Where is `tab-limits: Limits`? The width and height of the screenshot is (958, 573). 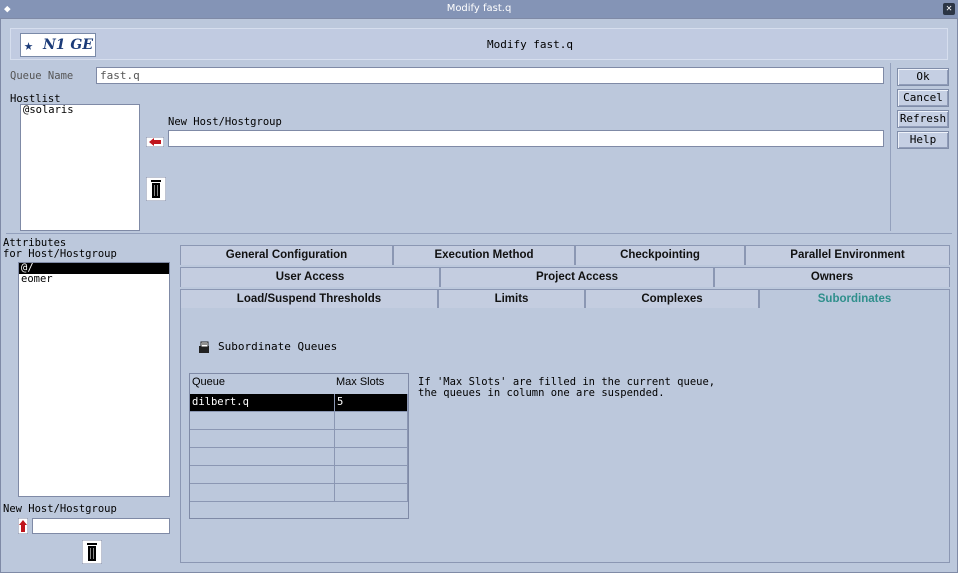 tab-limits: Limits is located at coordinates (511, 299).